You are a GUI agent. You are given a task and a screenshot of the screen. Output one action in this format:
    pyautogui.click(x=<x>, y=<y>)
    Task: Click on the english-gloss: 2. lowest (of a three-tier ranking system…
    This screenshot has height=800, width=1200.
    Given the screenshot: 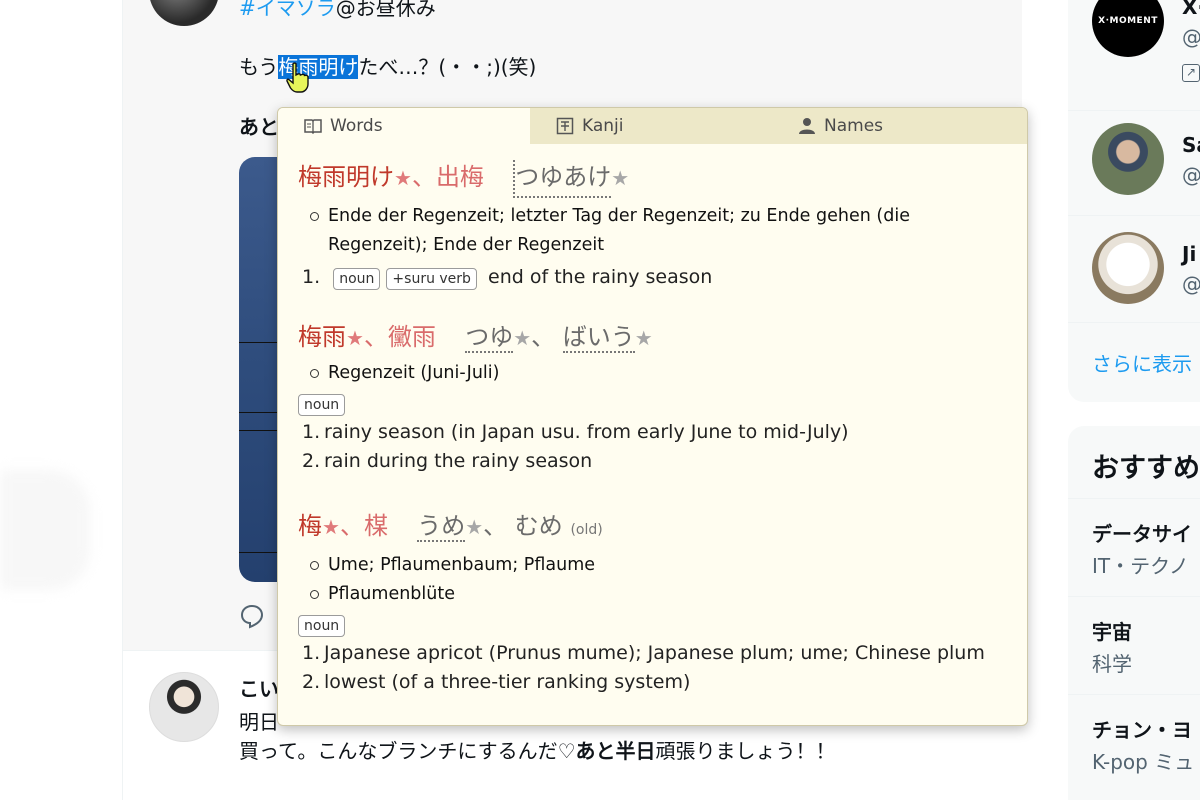 What is the action you would take?
    pyautogui.click(x=496, y=682)
    